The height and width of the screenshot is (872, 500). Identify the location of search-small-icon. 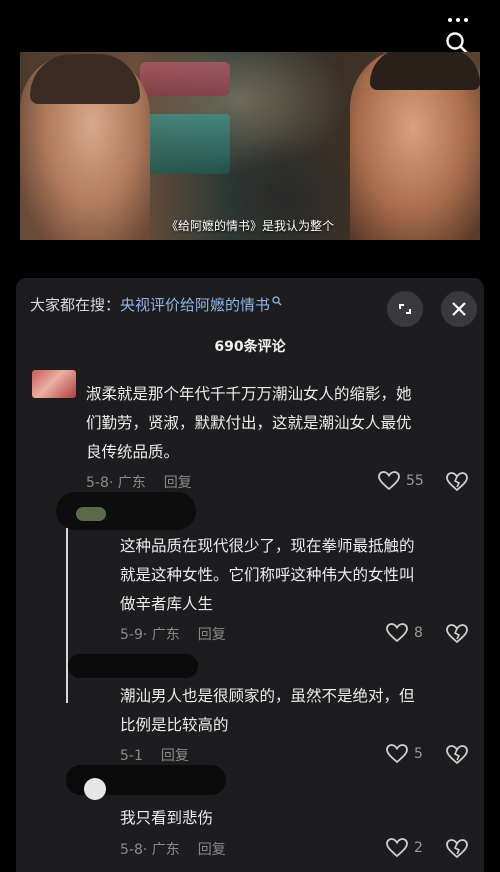
(277, 301).